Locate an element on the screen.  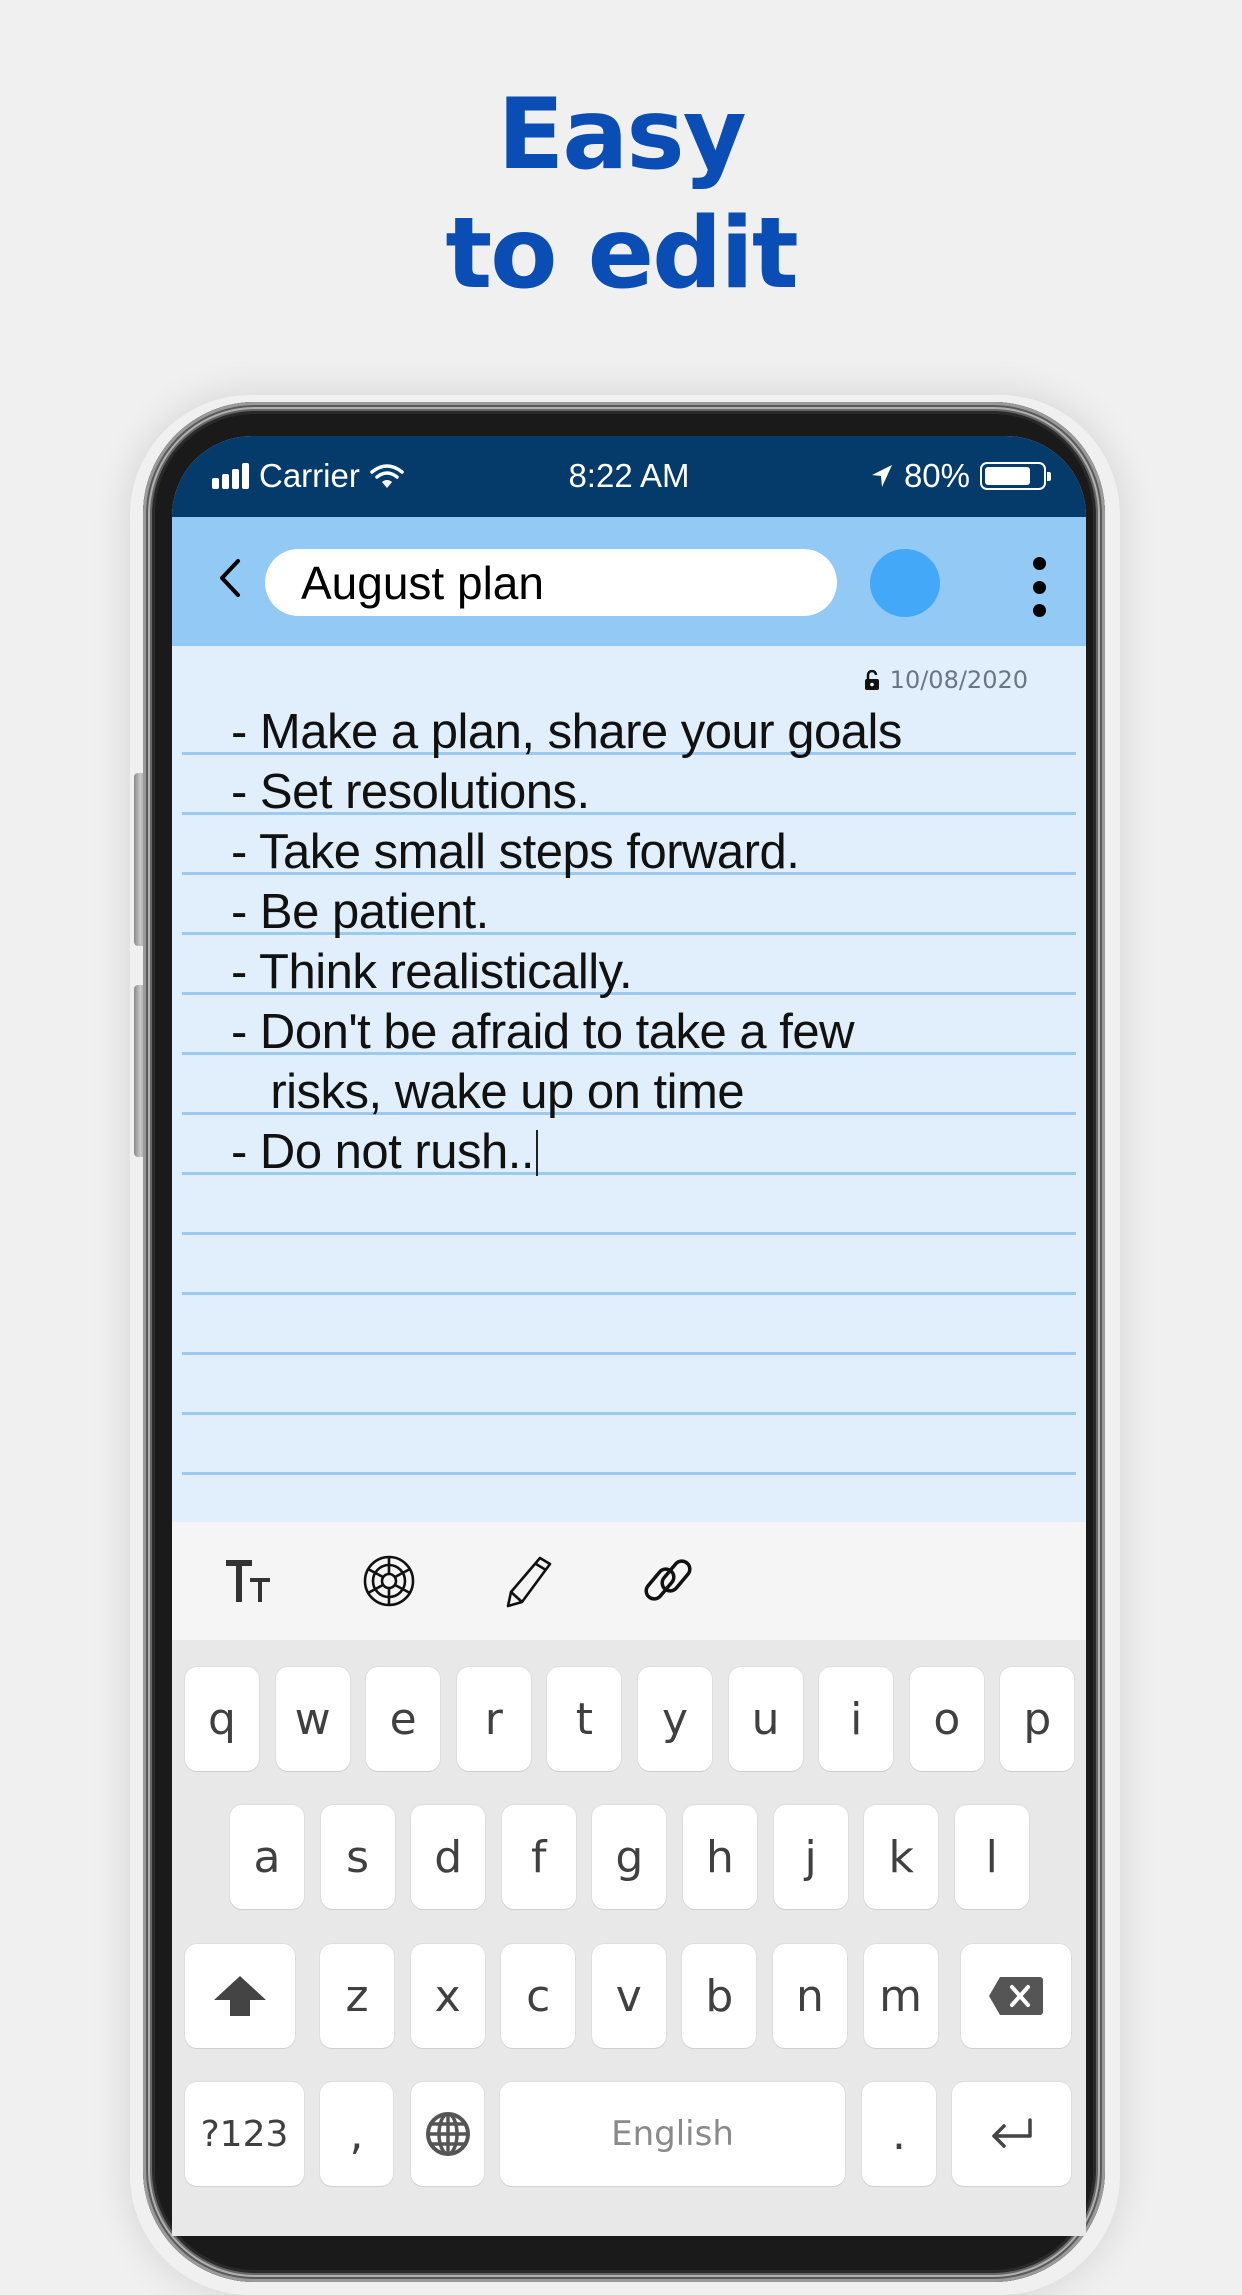
note-line: risks, wake up on time is located at coordinates (487, 1092).